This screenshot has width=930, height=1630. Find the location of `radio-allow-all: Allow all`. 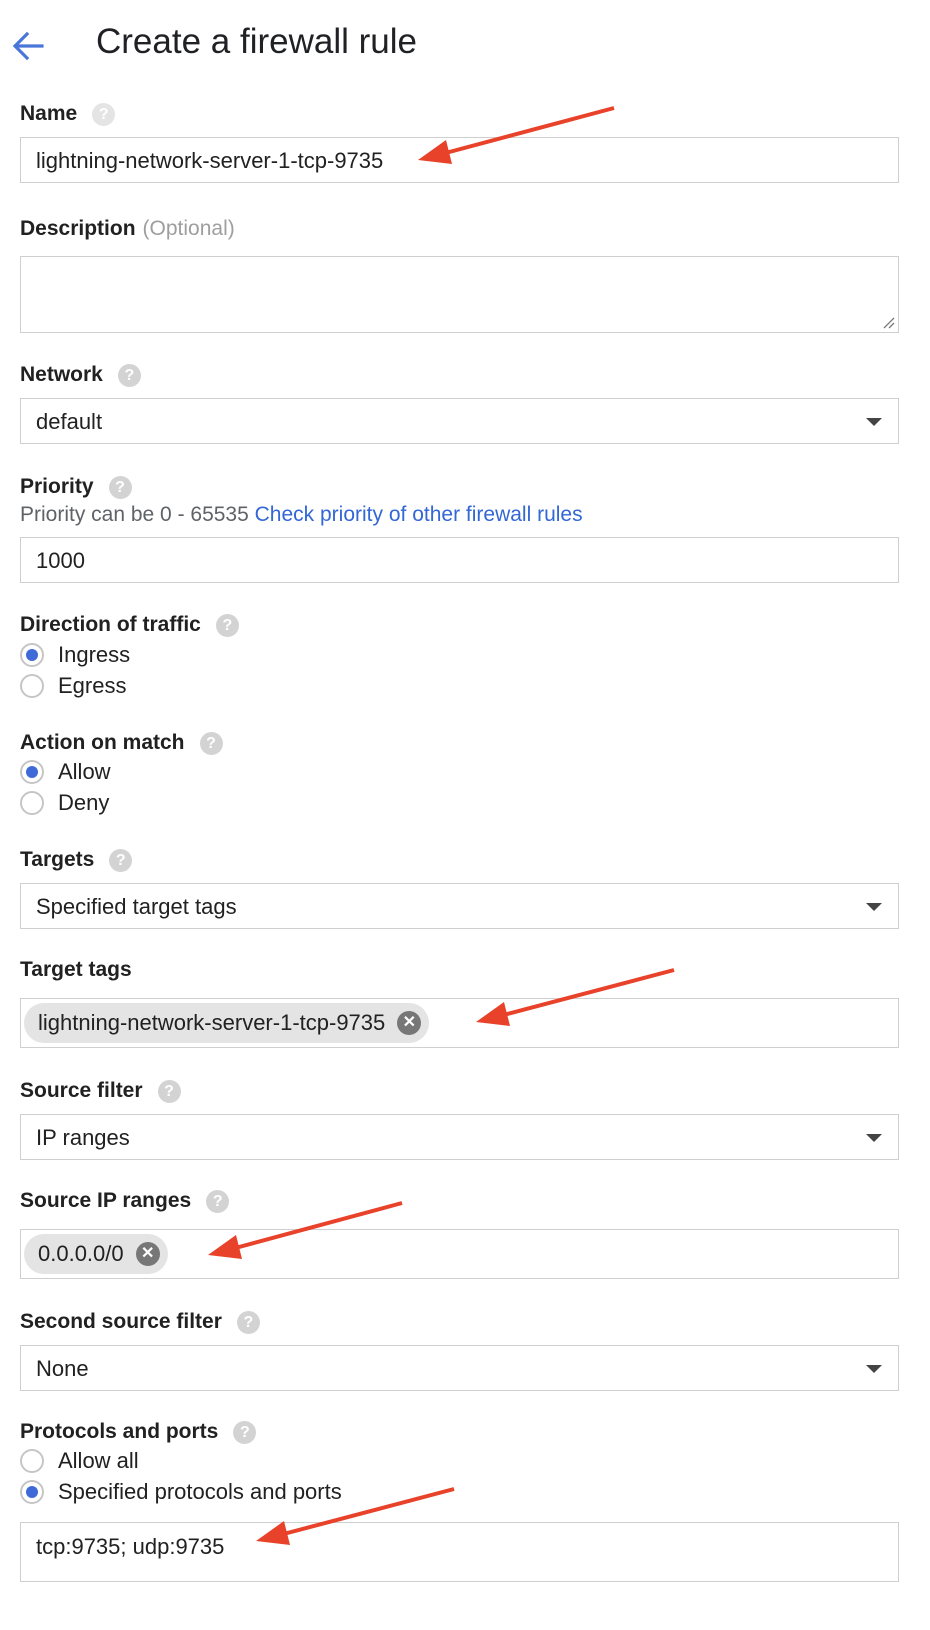

radio-allow-all: Allow all is located at coordinates (79, 1461).